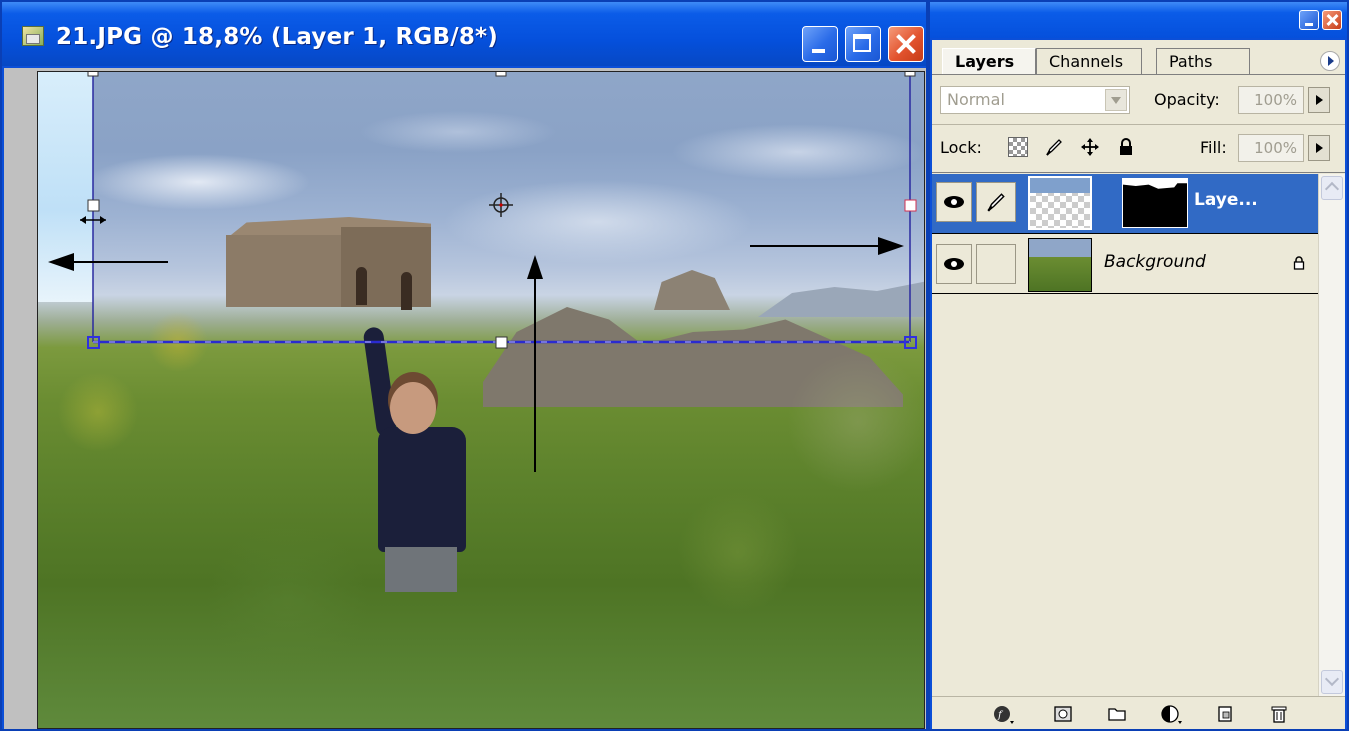 The height and width of the screenshot is (731, 1349). I want to click on delete-layer-button, so click(1279, 714).